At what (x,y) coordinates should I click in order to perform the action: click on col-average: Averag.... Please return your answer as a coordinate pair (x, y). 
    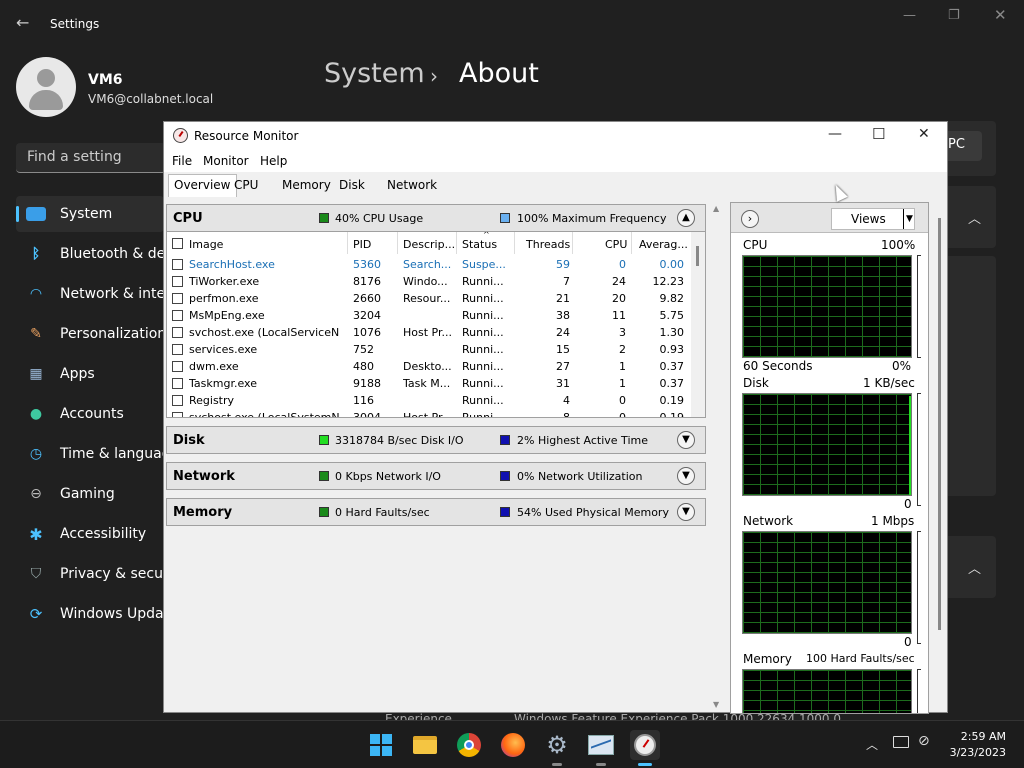
    Looking at the image, I should click on (663, 244).